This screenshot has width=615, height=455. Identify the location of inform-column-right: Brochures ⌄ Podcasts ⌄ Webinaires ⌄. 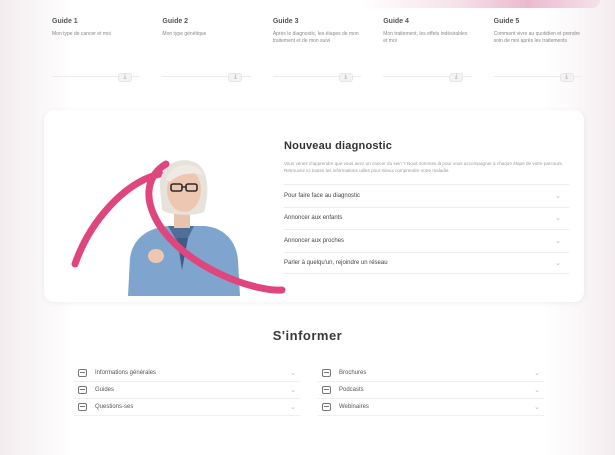
(431, 390).